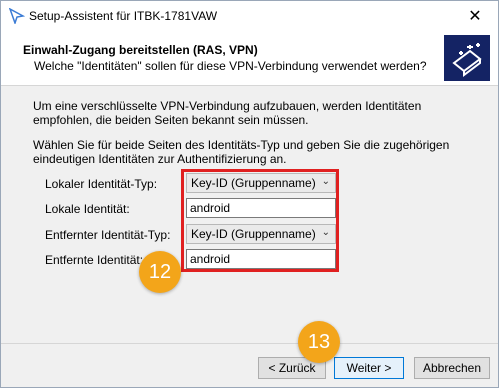 This screenshot has height=388, width=499. Describe the element at coordinates (253, 183) in the screenshot. I see `local-type-value: Key-ID (Gruppenname)` at that location.